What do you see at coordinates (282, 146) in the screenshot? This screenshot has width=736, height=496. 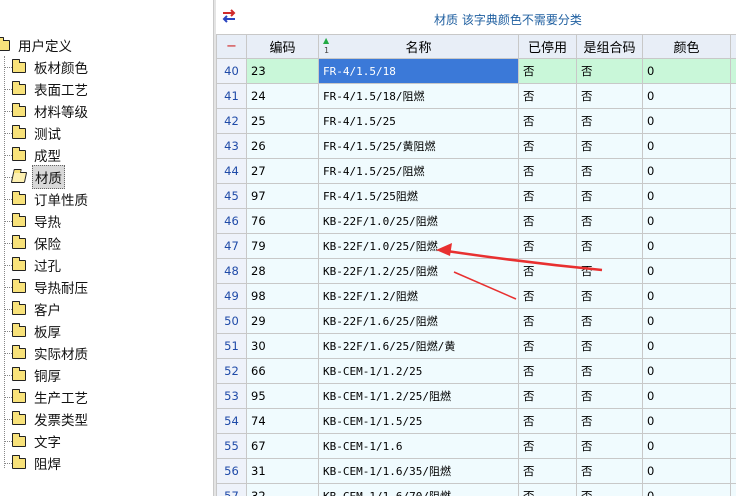 I see `code-cell: 26` at bounding box center [282, 146].